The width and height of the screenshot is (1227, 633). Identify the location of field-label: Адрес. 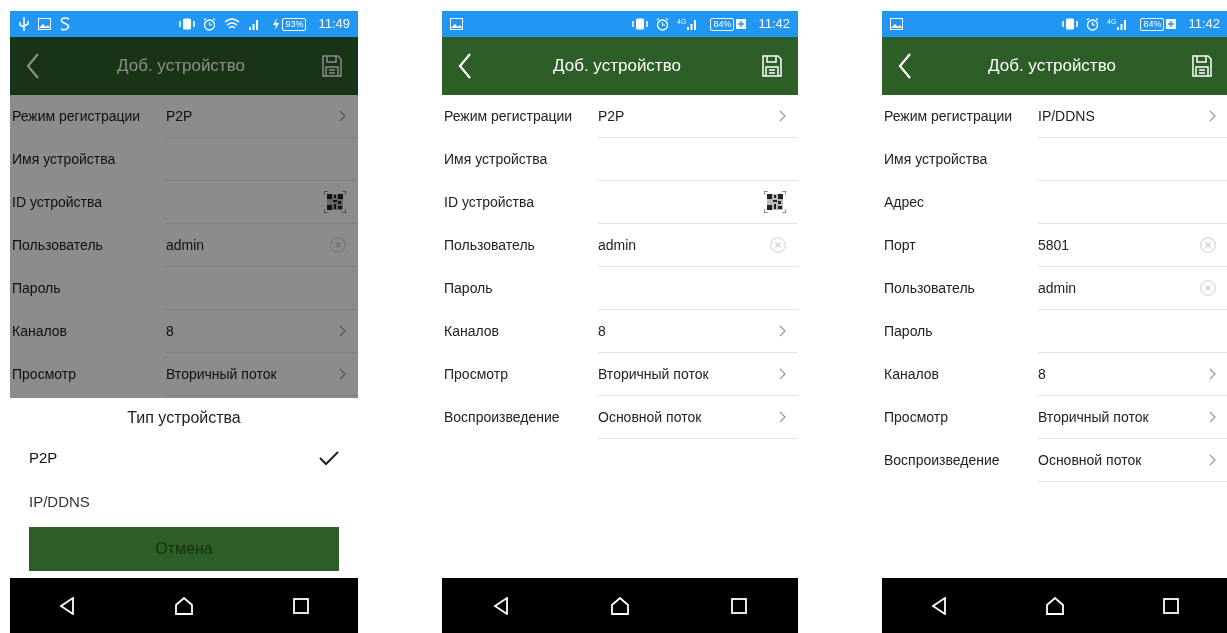
(904, 202).